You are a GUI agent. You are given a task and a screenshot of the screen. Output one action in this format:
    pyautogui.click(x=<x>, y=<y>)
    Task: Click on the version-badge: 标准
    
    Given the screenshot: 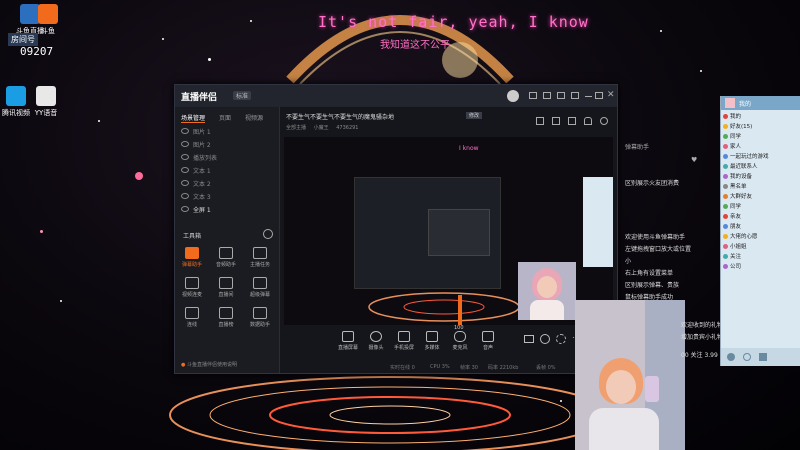 What is the action you would take?
    pyautogui.click(x=242, y=95)
    